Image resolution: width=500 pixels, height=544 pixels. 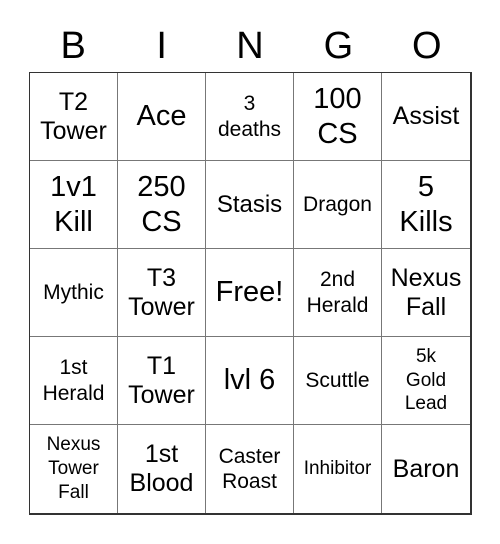 I want to click on bingo-cell: T2 Tower, so click(x=74, y=117).